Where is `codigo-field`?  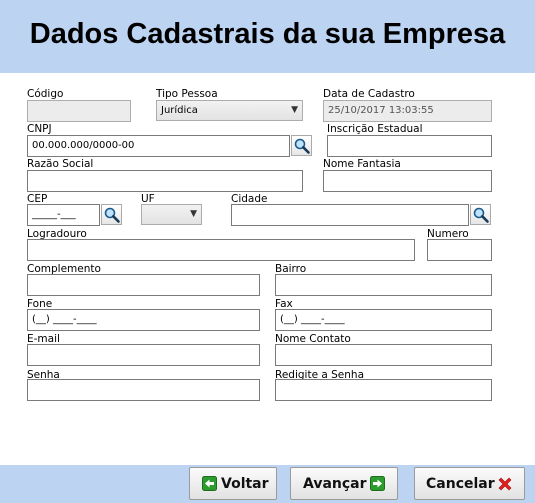 codigo-field is located at coordinates (79, 111).